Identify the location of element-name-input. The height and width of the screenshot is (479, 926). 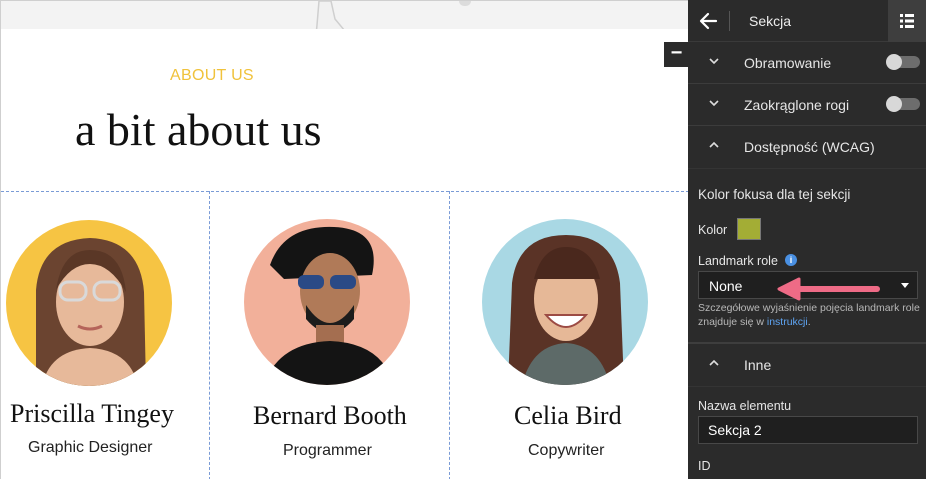
(808, 430).